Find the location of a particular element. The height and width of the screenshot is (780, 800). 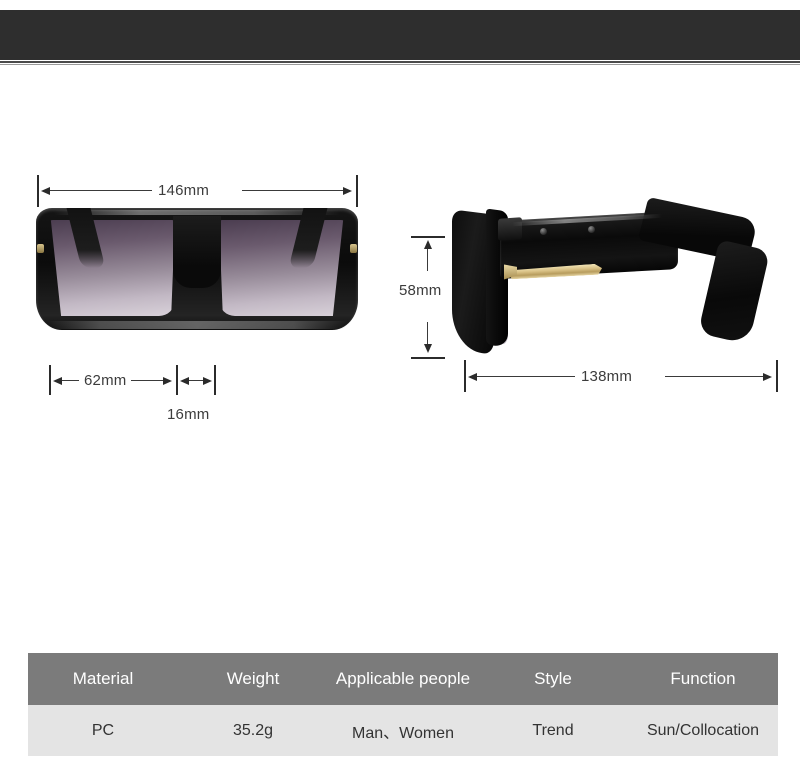

cell-material: PC is located at coordinates (103, 730).